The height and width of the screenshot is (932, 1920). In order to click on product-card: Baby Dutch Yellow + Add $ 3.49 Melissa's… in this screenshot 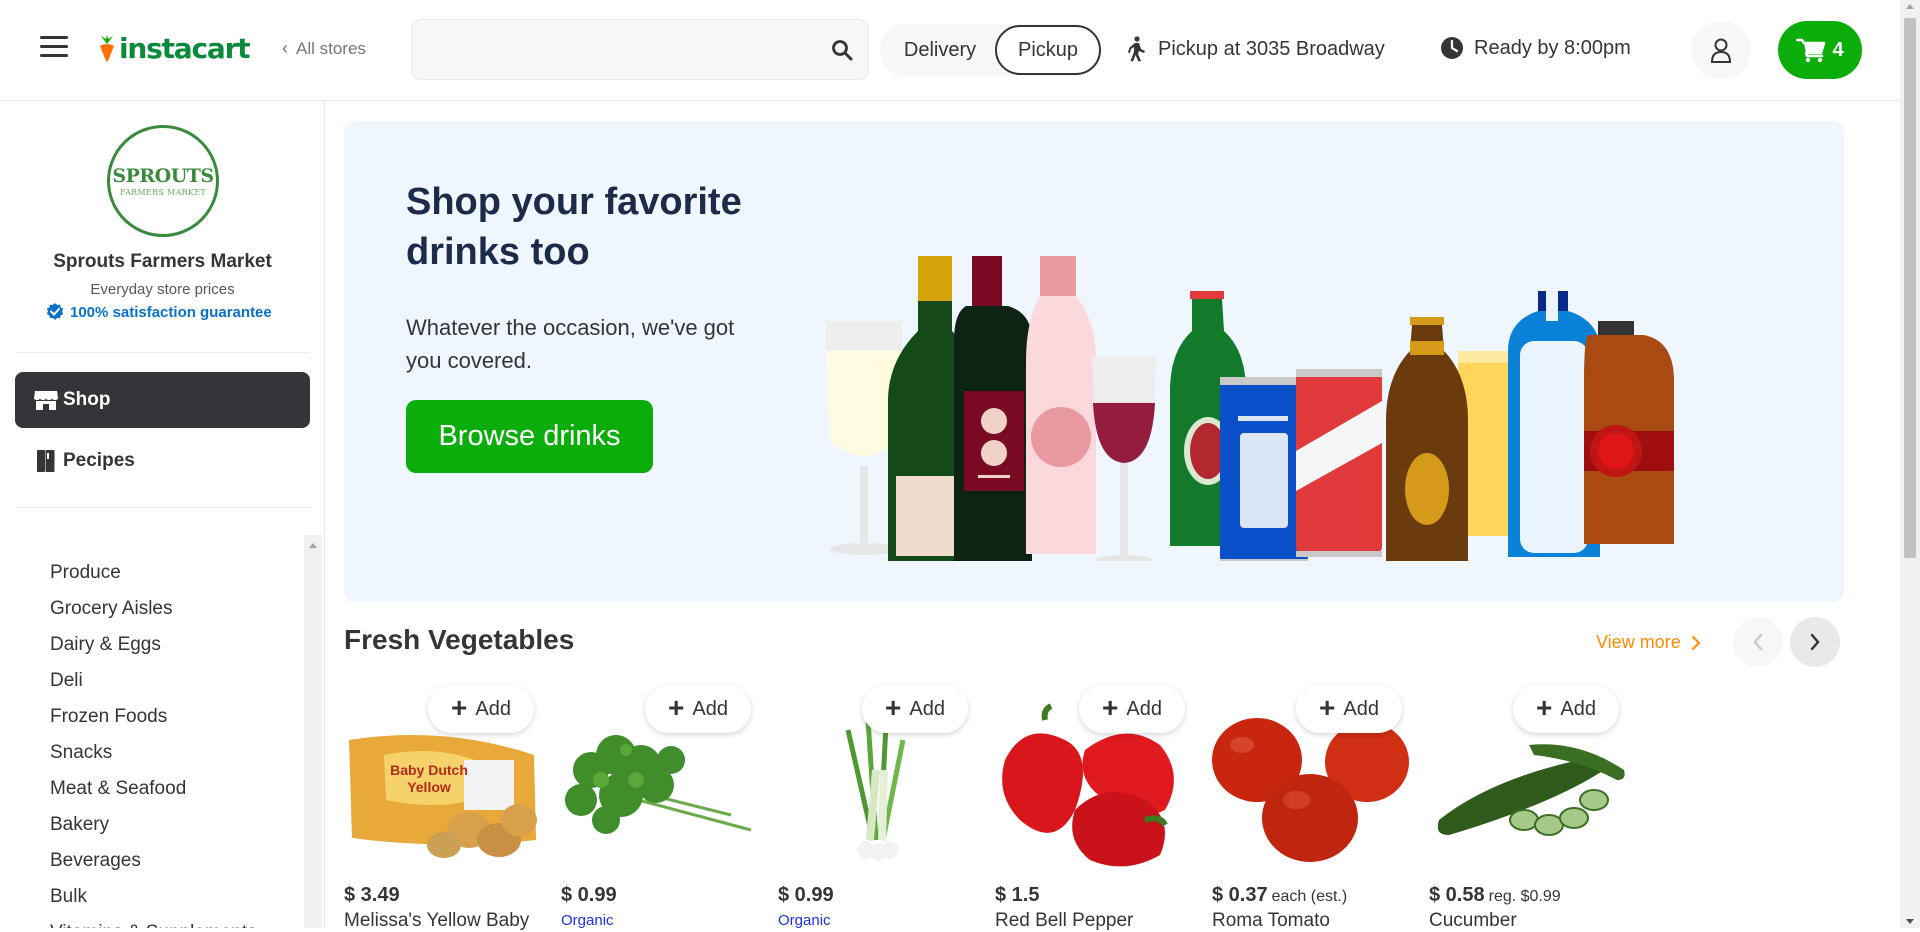, I will do `click(444, 805)`.